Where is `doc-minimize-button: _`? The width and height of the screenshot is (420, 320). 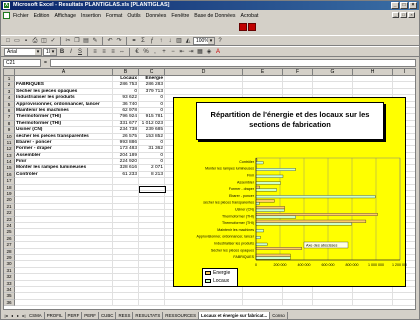 doc-minimize-button: _ is located at coordinates (395, 15).